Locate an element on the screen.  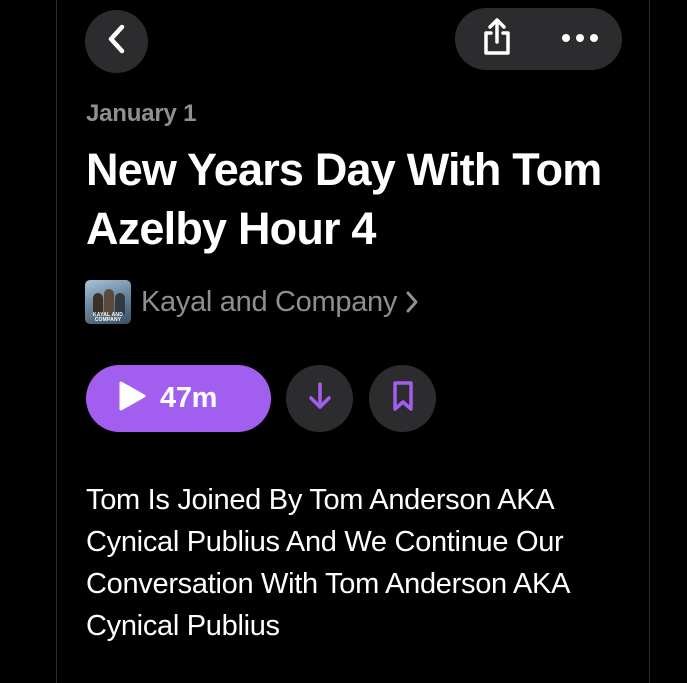
more-button is located at coordinates (581, 39).